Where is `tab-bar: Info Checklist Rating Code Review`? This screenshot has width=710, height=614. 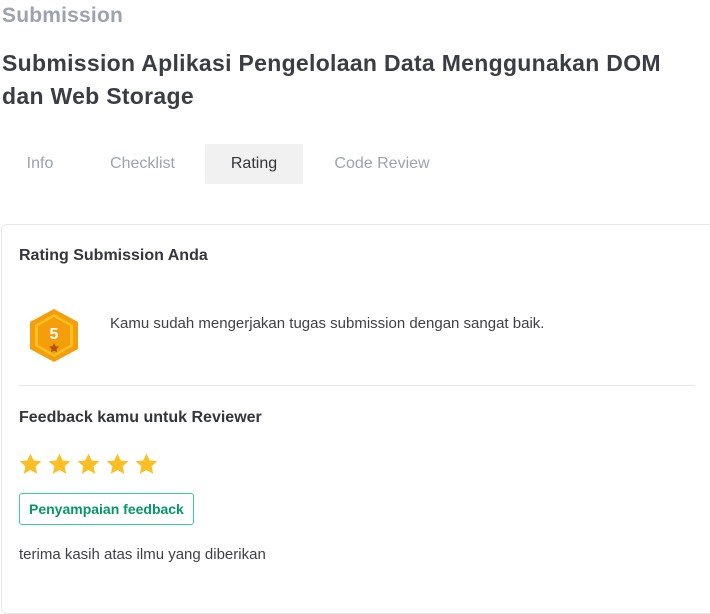 tab-bar: Info Checklist Rating Code Review is located at coordinates (230, 164).